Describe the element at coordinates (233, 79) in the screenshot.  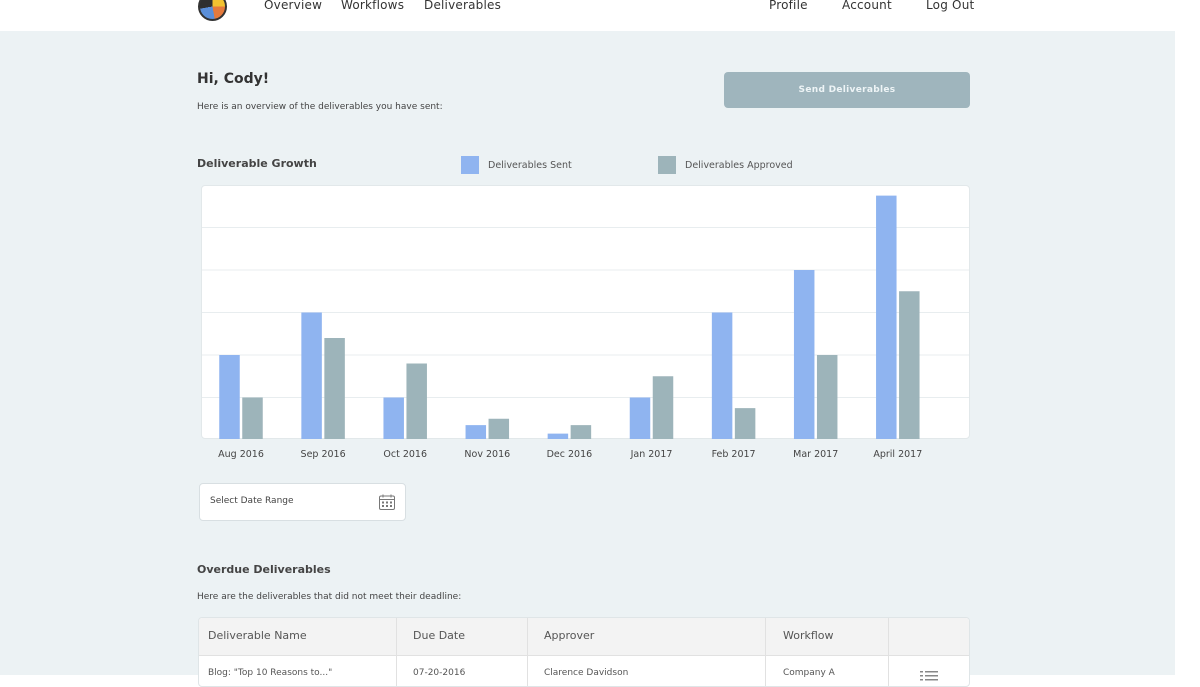
I see `greeting-heading: Hi, Cody!` at that location.